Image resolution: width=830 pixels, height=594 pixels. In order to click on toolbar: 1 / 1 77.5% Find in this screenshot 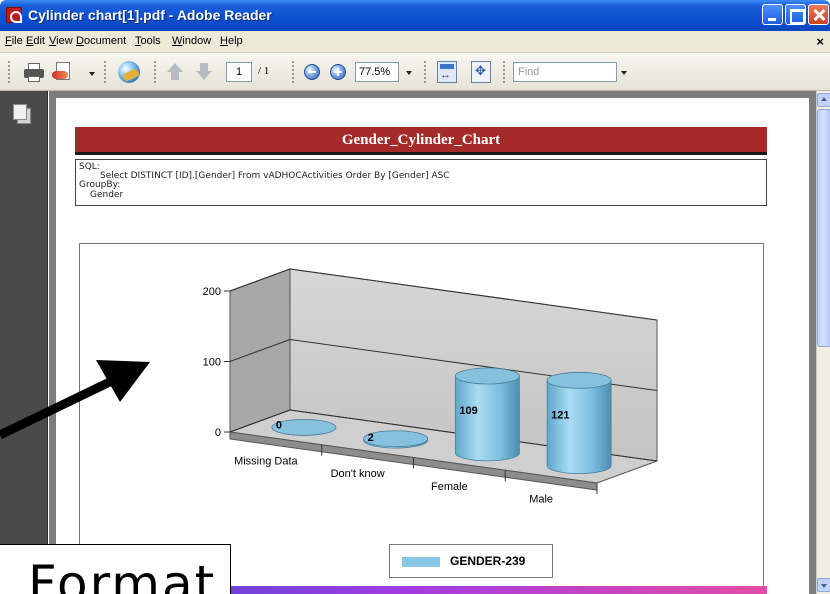, I will do `click(415, 72)`.